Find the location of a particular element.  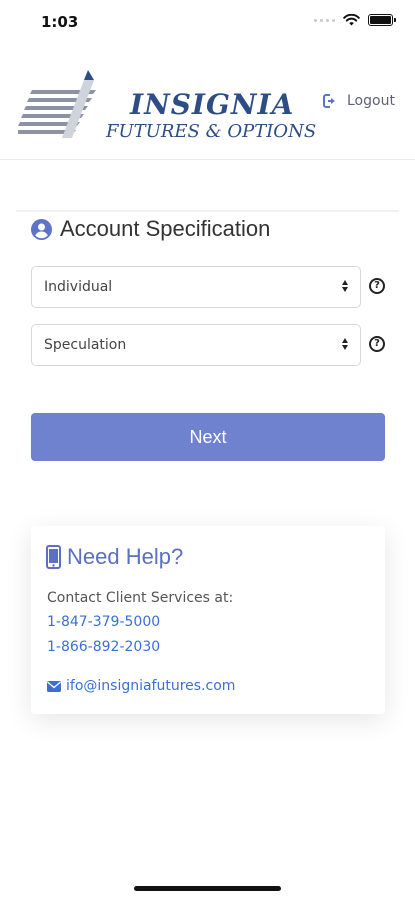

app-header: INSIGNIA FUTURES & OPTIONS Logout is located at coordinates (207, 110).